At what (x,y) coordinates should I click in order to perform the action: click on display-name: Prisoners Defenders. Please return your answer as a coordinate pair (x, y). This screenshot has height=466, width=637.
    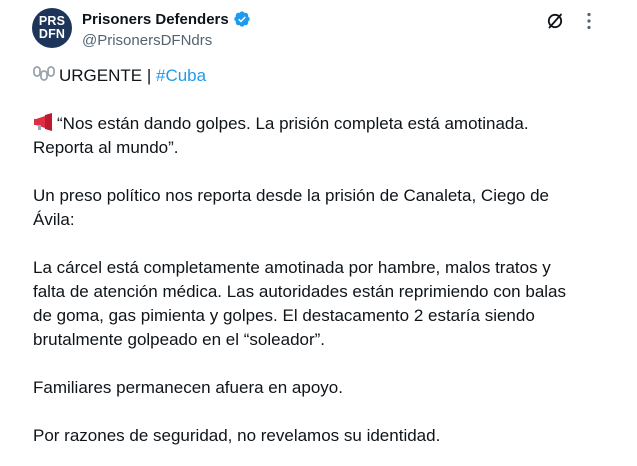
    Looking at the image, I should click on (155, 19).